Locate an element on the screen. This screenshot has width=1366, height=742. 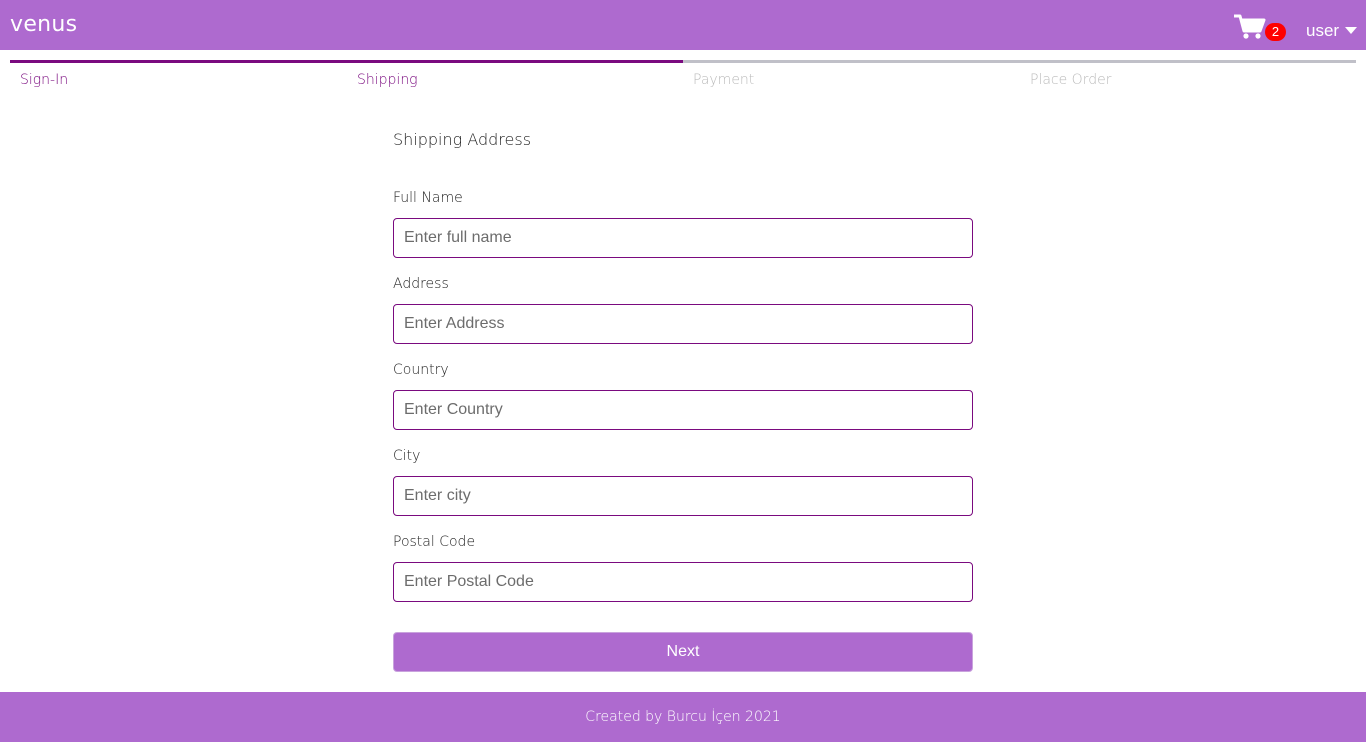
city-label: City is located at coordinates (407, 456).